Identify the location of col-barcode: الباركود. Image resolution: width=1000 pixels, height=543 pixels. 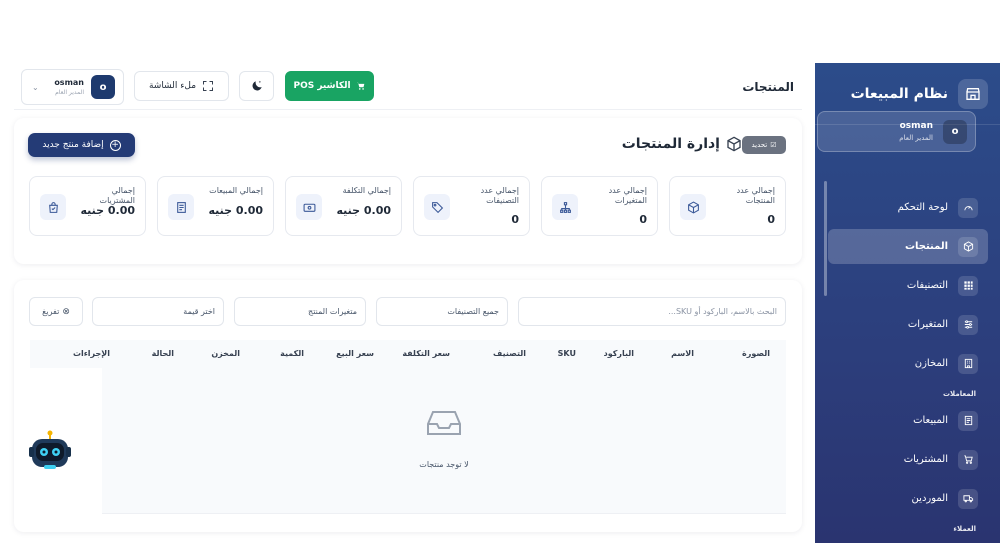
(618, 353).